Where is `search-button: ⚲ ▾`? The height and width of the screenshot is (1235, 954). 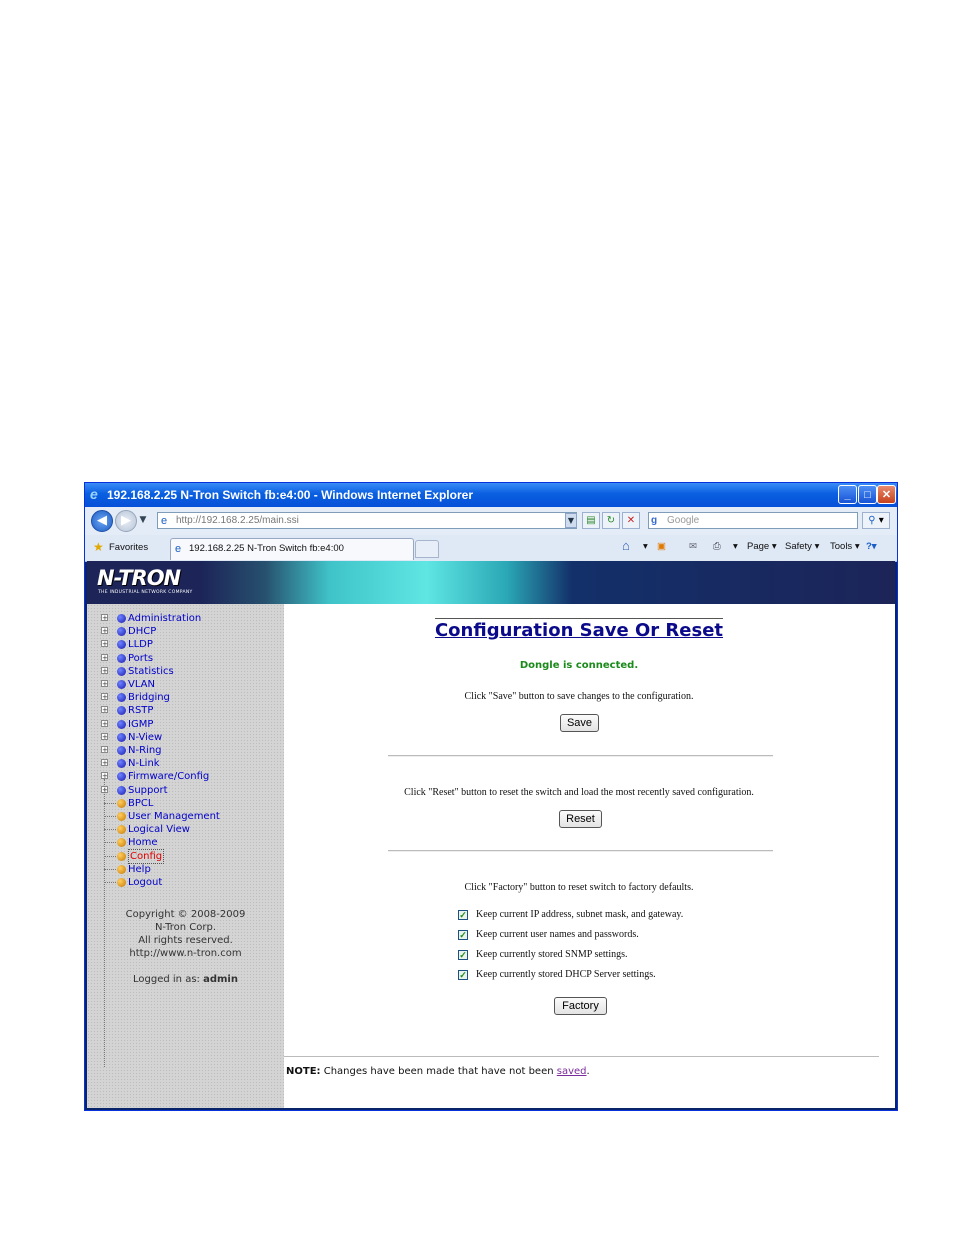
search-button: ⚲ ▾ is located at coordinates (876, 520).